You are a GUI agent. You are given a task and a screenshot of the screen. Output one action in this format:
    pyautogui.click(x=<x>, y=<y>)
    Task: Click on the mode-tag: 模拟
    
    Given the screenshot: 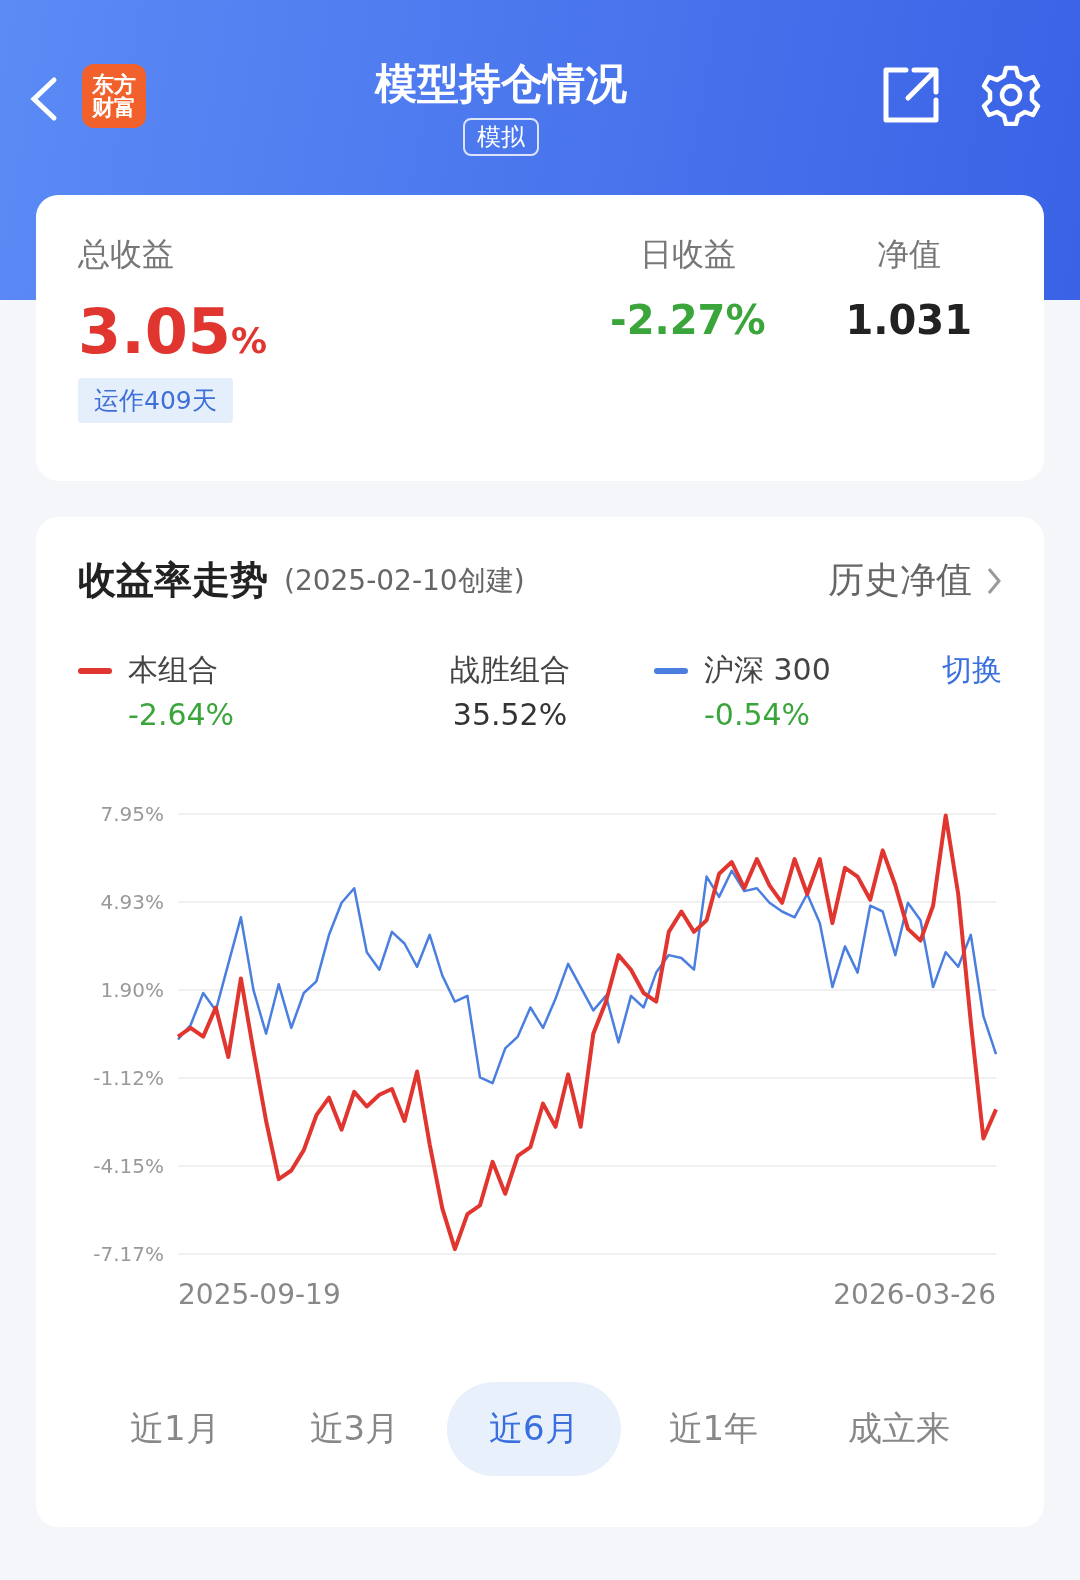 What is the action you would take?
    pyautogui.click(x=501, y=137)
    